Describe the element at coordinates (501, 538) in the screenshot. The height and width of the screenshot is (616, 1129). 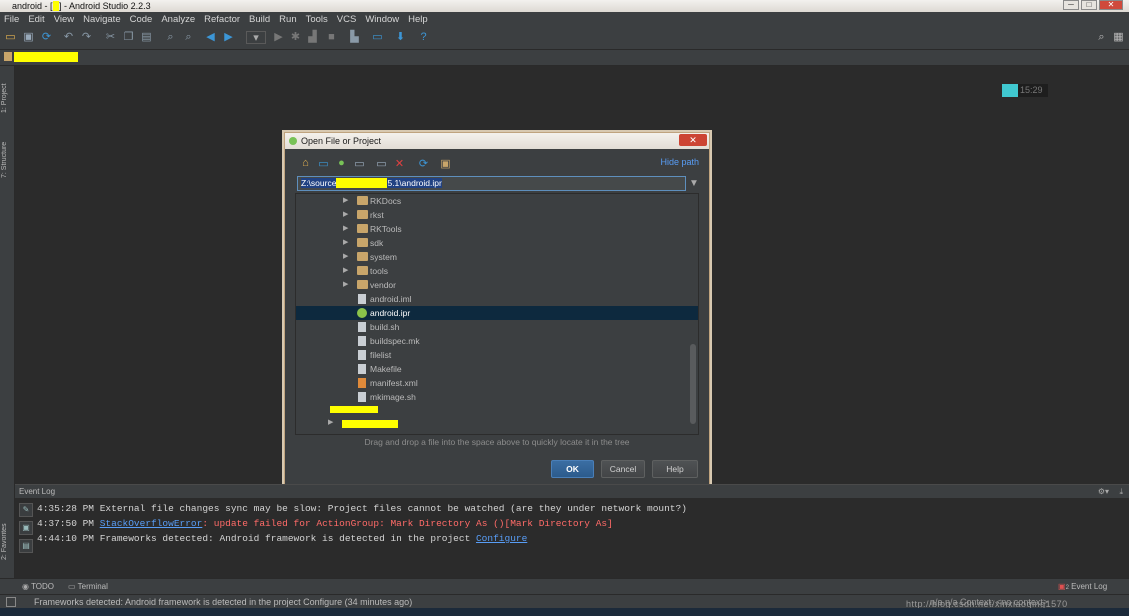
I see `configure-link: Configure` at that location.